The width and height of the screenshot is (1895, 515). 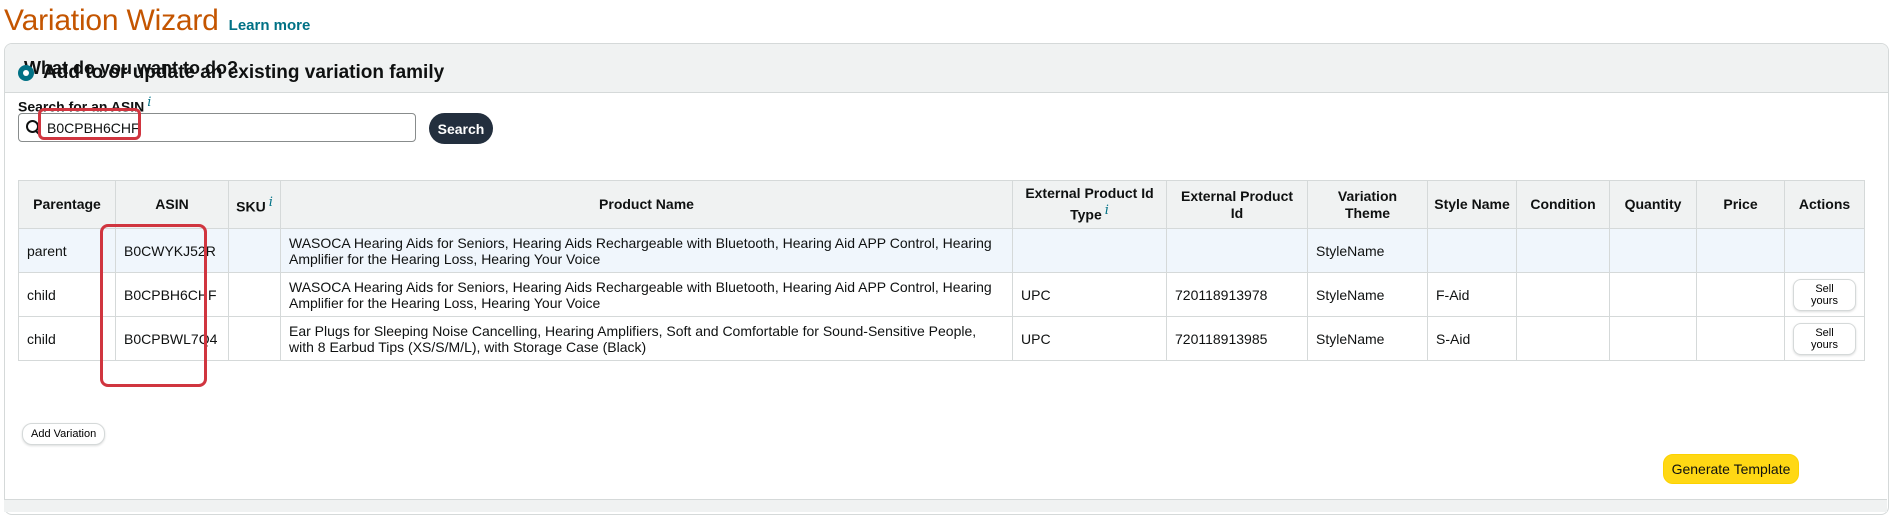 I want to click on header-ext-id-type-label: External Product Id Type, so click(x=1089, y=204).